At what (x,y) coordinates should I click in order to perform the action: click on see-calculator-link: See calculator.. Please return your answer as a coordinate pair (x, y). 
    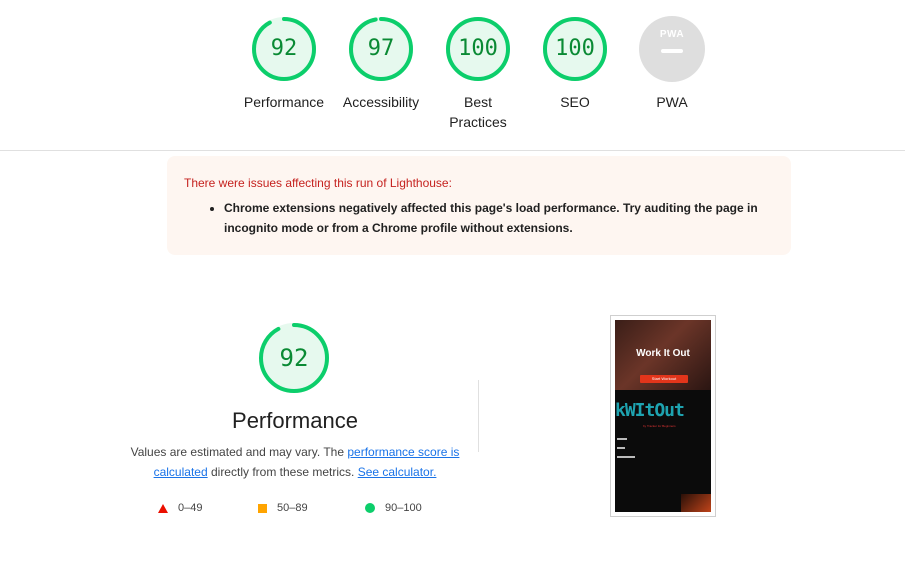
    Looking at the image, I should click on (397, 472).